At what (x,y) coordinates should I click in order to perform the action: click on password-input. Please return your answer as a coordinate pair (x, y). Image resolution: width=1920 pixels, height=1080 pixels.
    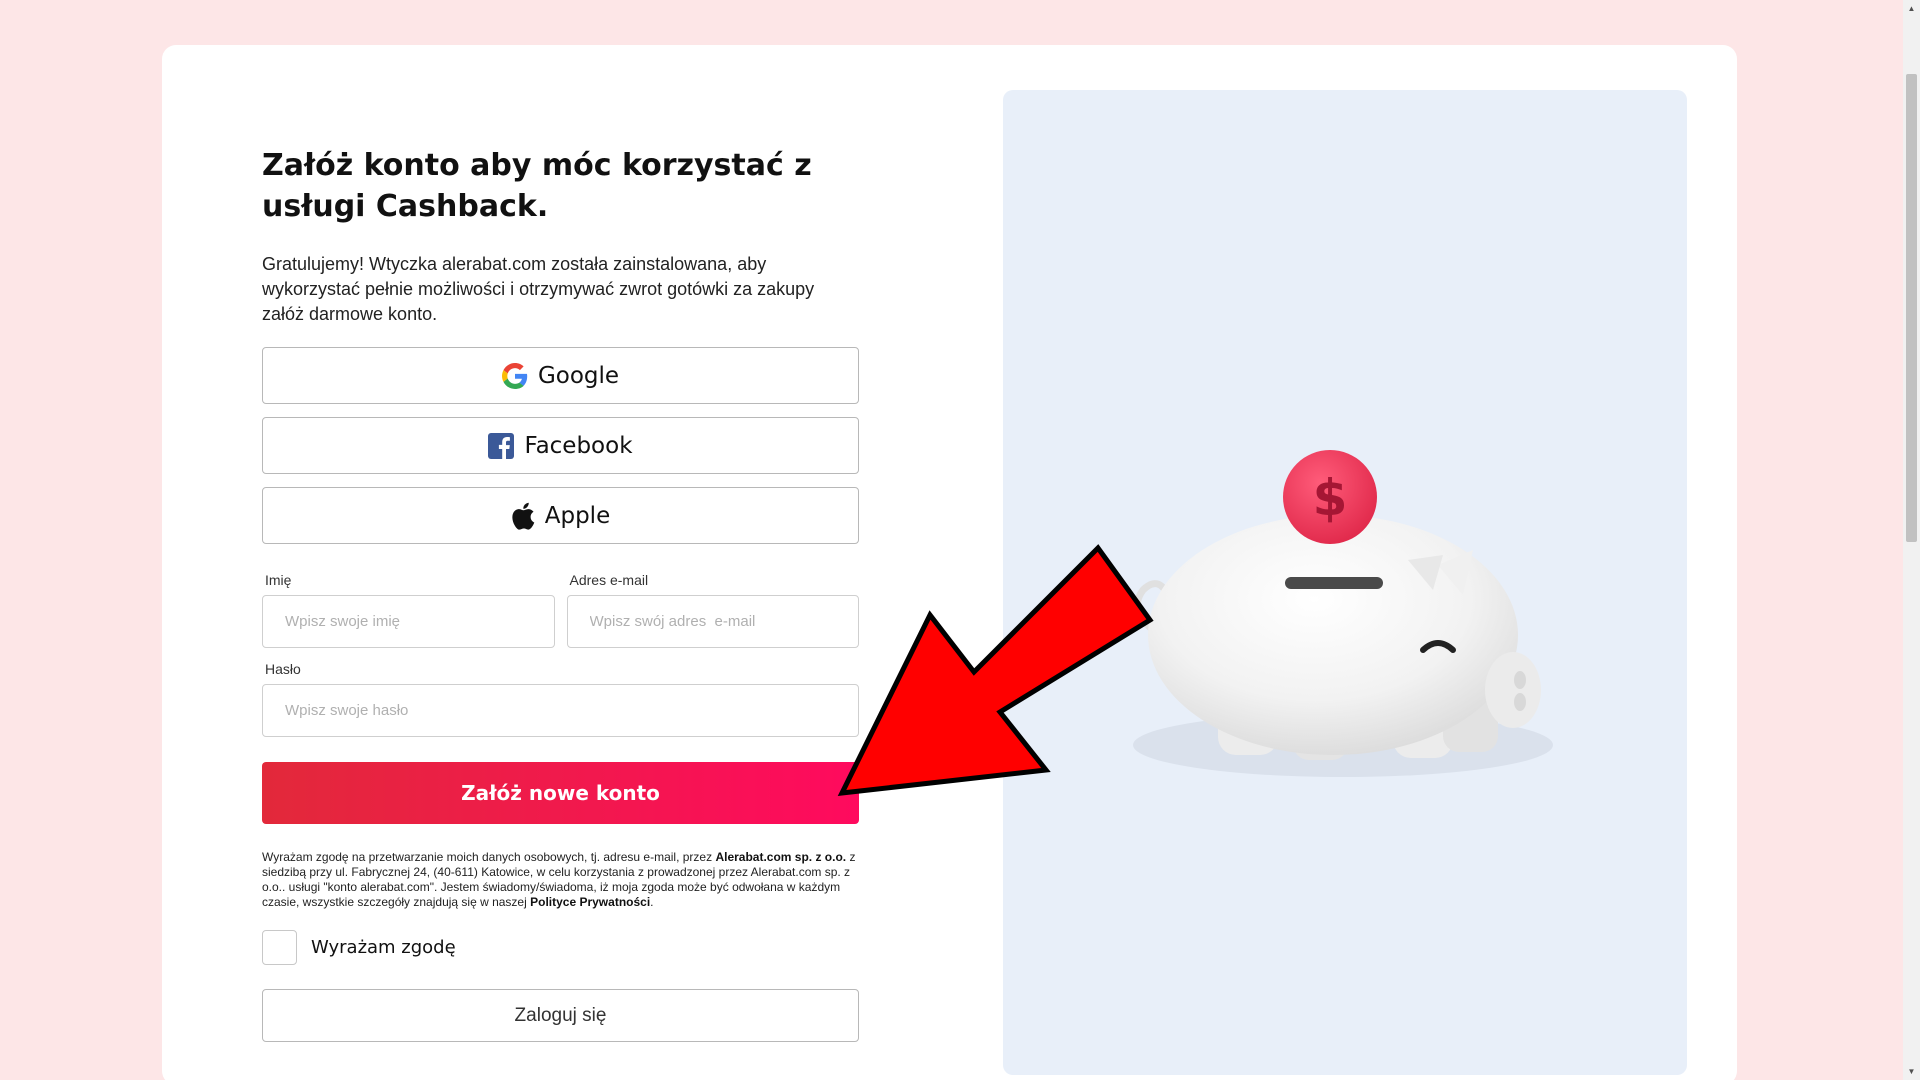
    Looking at the image, I should click on (560, 710).